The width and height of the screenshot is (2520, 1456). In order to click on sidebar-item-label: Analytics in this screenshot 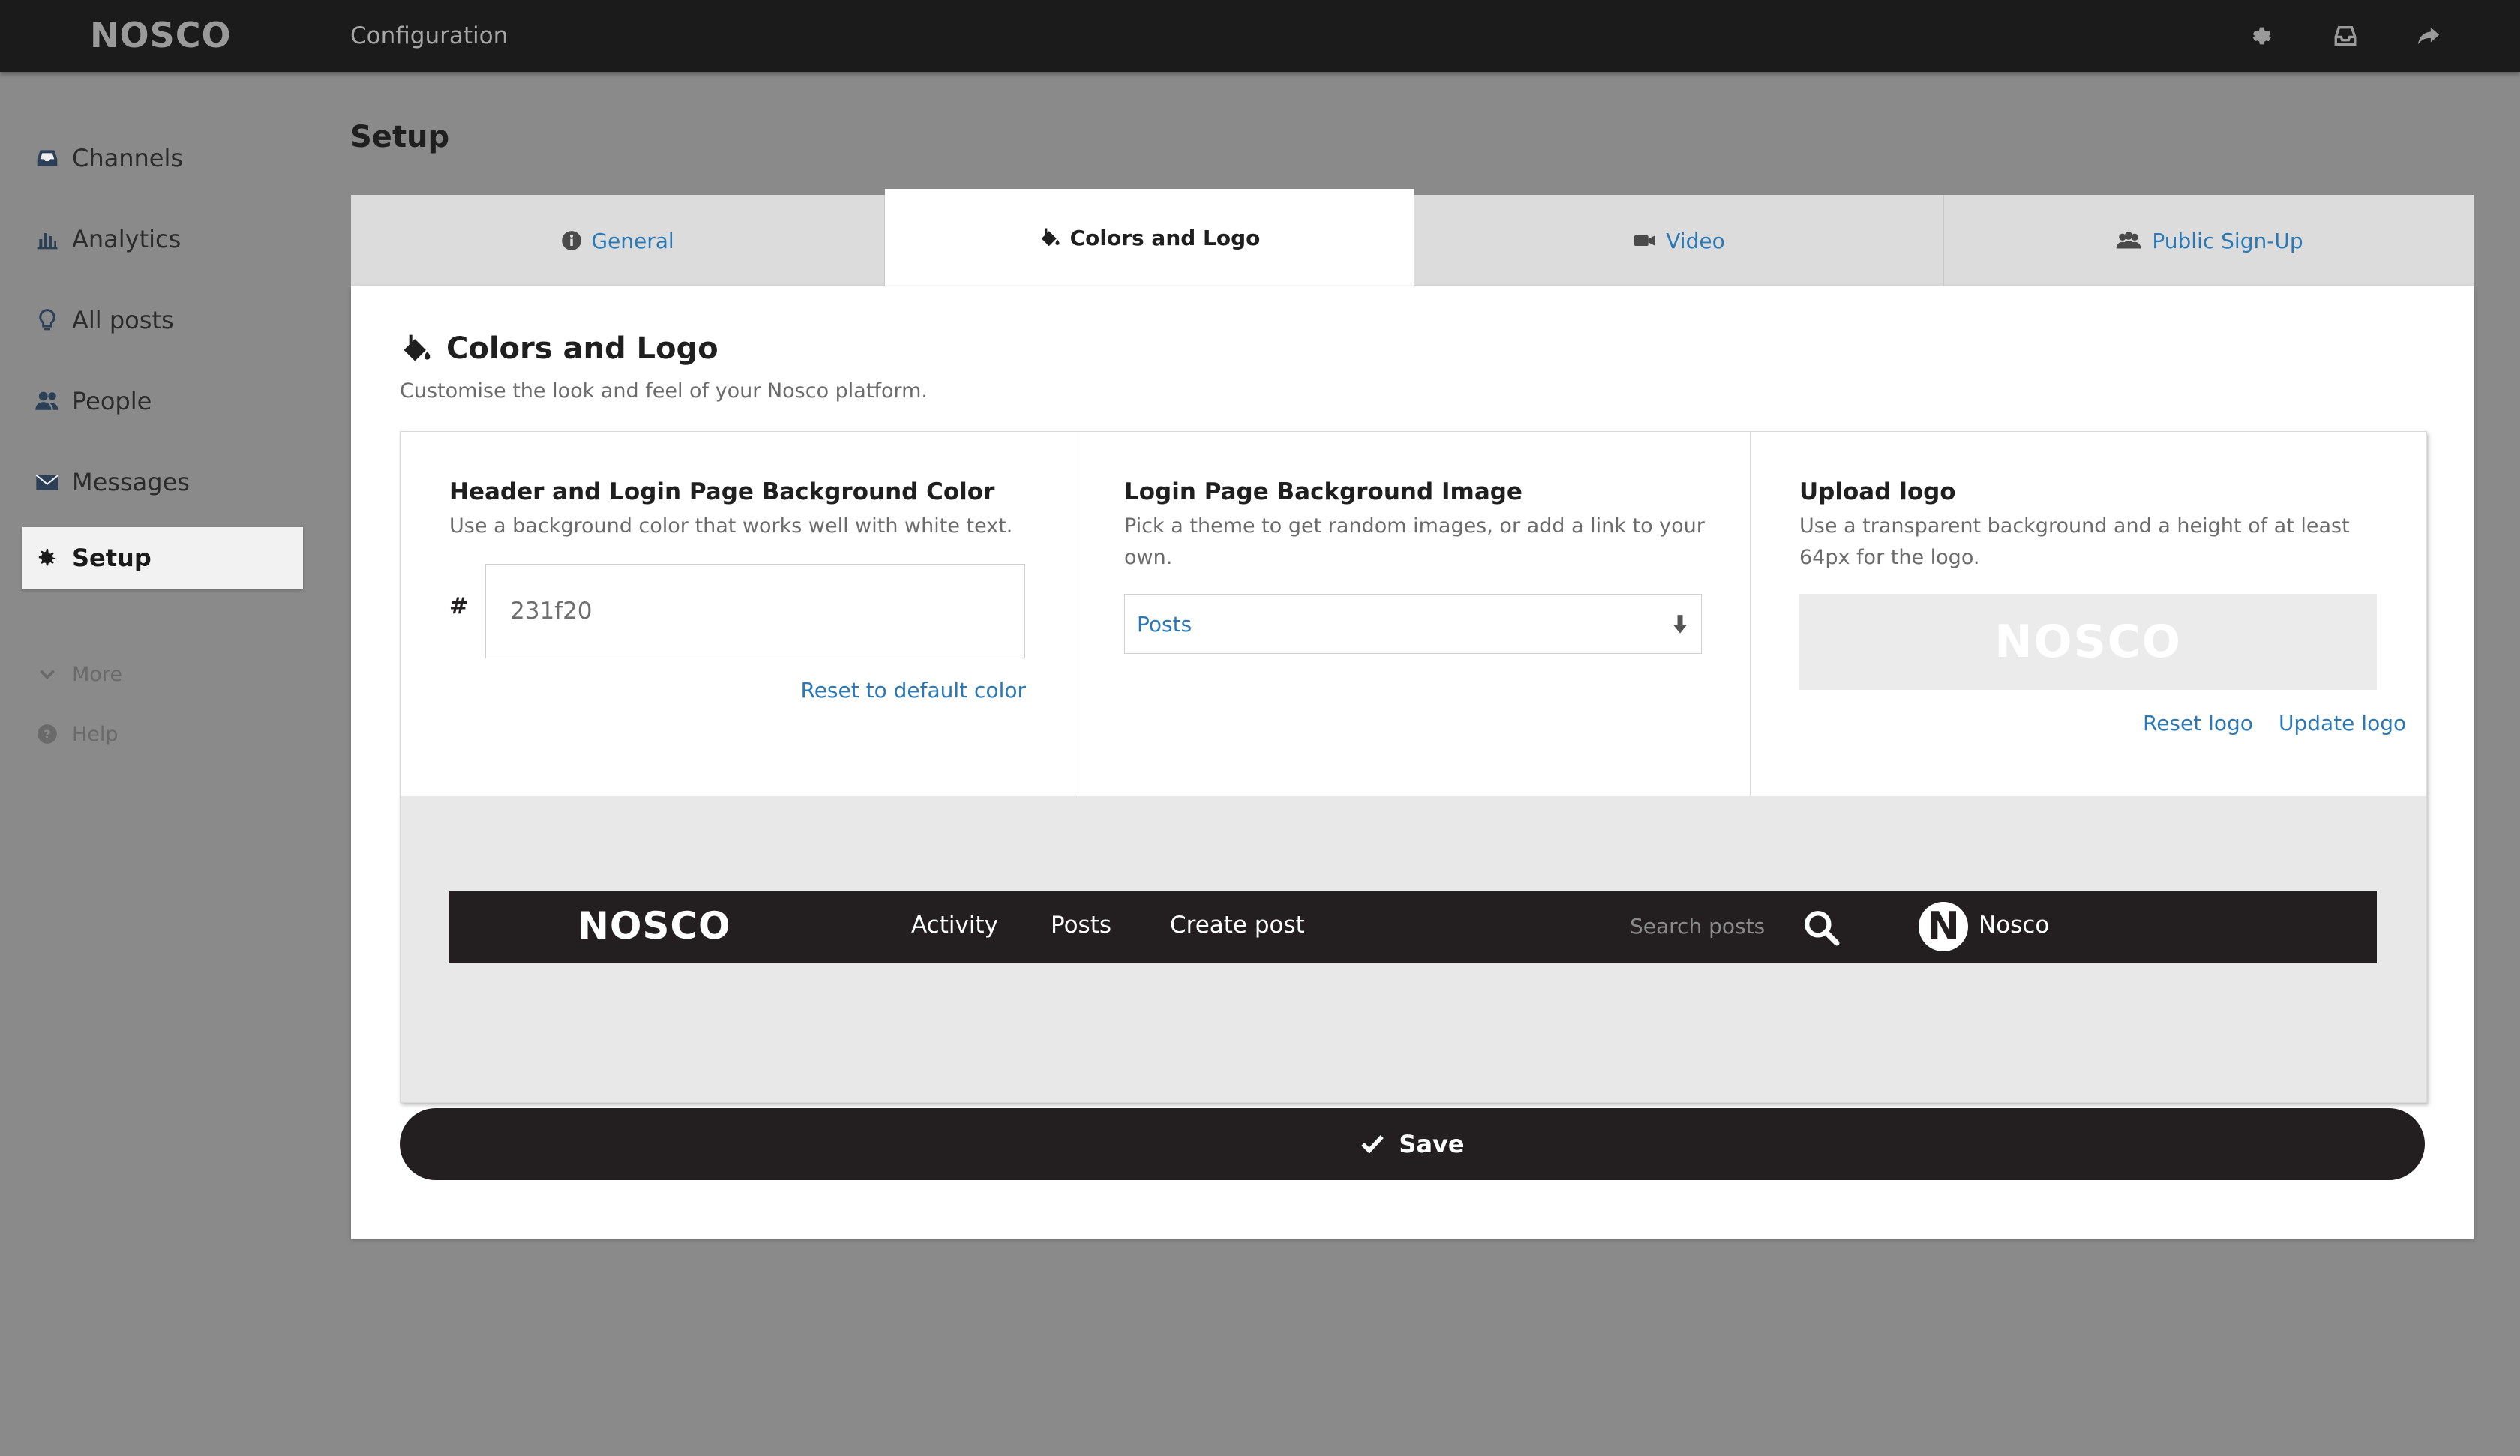, I will do `click(127, 239)`.